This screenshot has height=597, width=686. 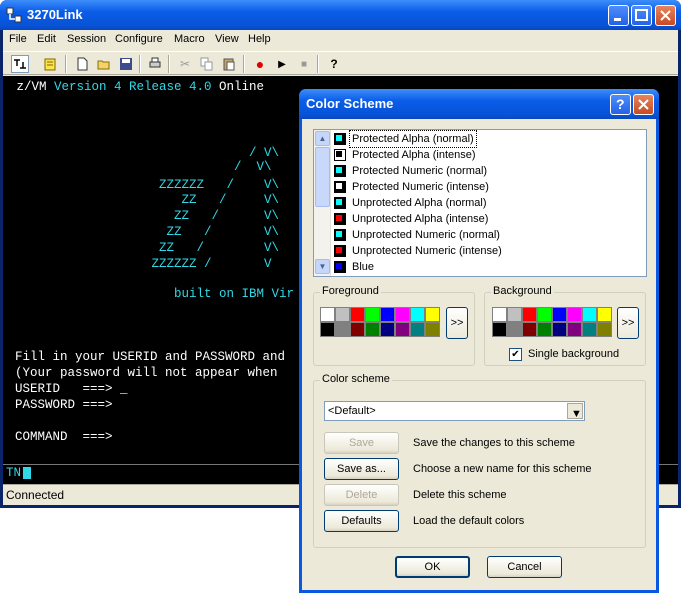 I want to click on color-element-item: Unprotected Alpha (intense), so click(x=489, y=219).